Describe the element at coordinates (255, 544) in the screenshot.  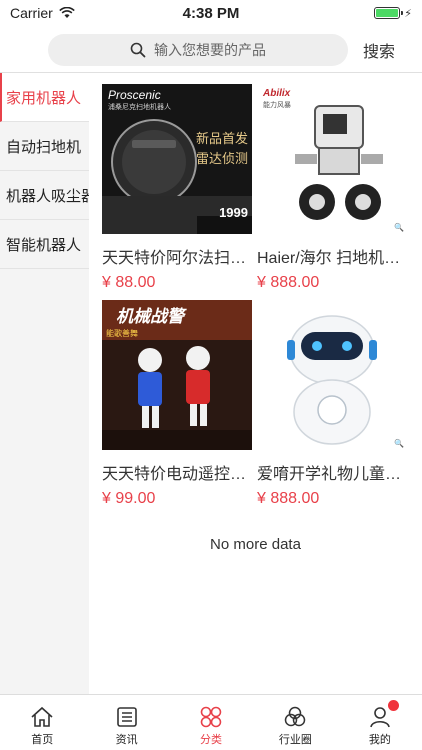
I see `no-more-data-text: No more data` at that location.